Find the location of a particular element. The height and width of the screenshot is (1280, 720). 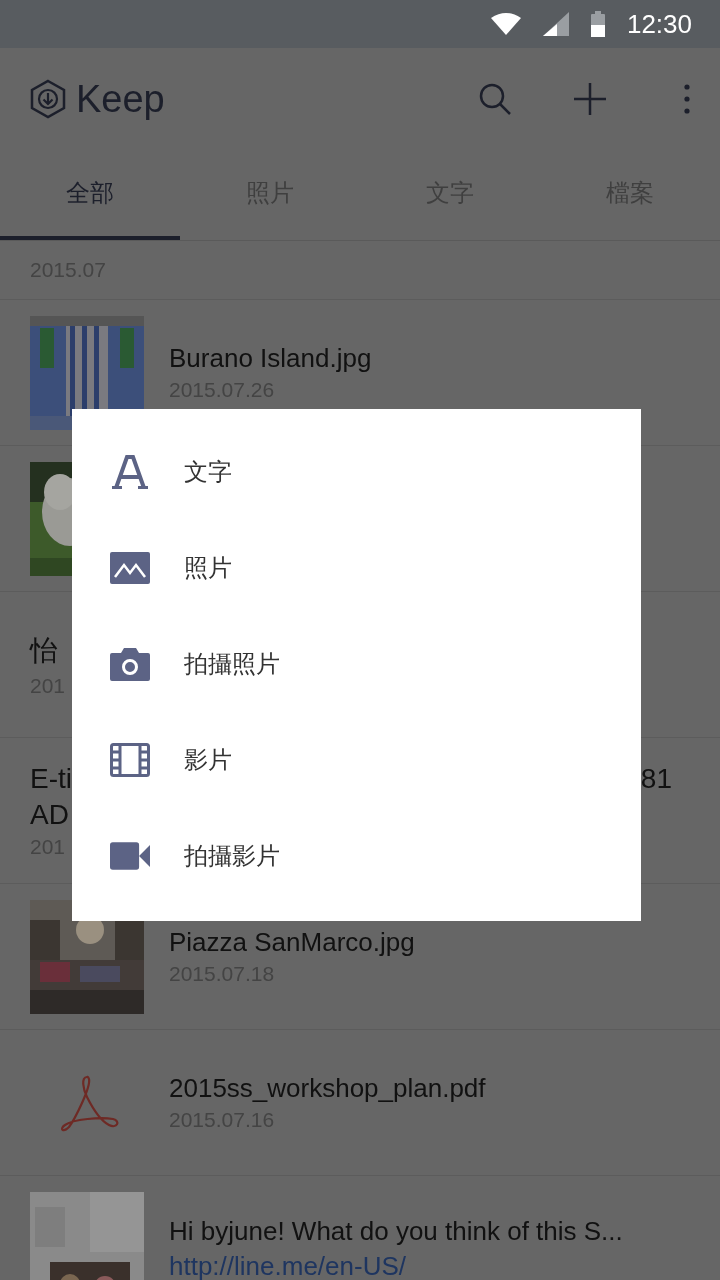

logo-icon is located at coordinates (48, 99).